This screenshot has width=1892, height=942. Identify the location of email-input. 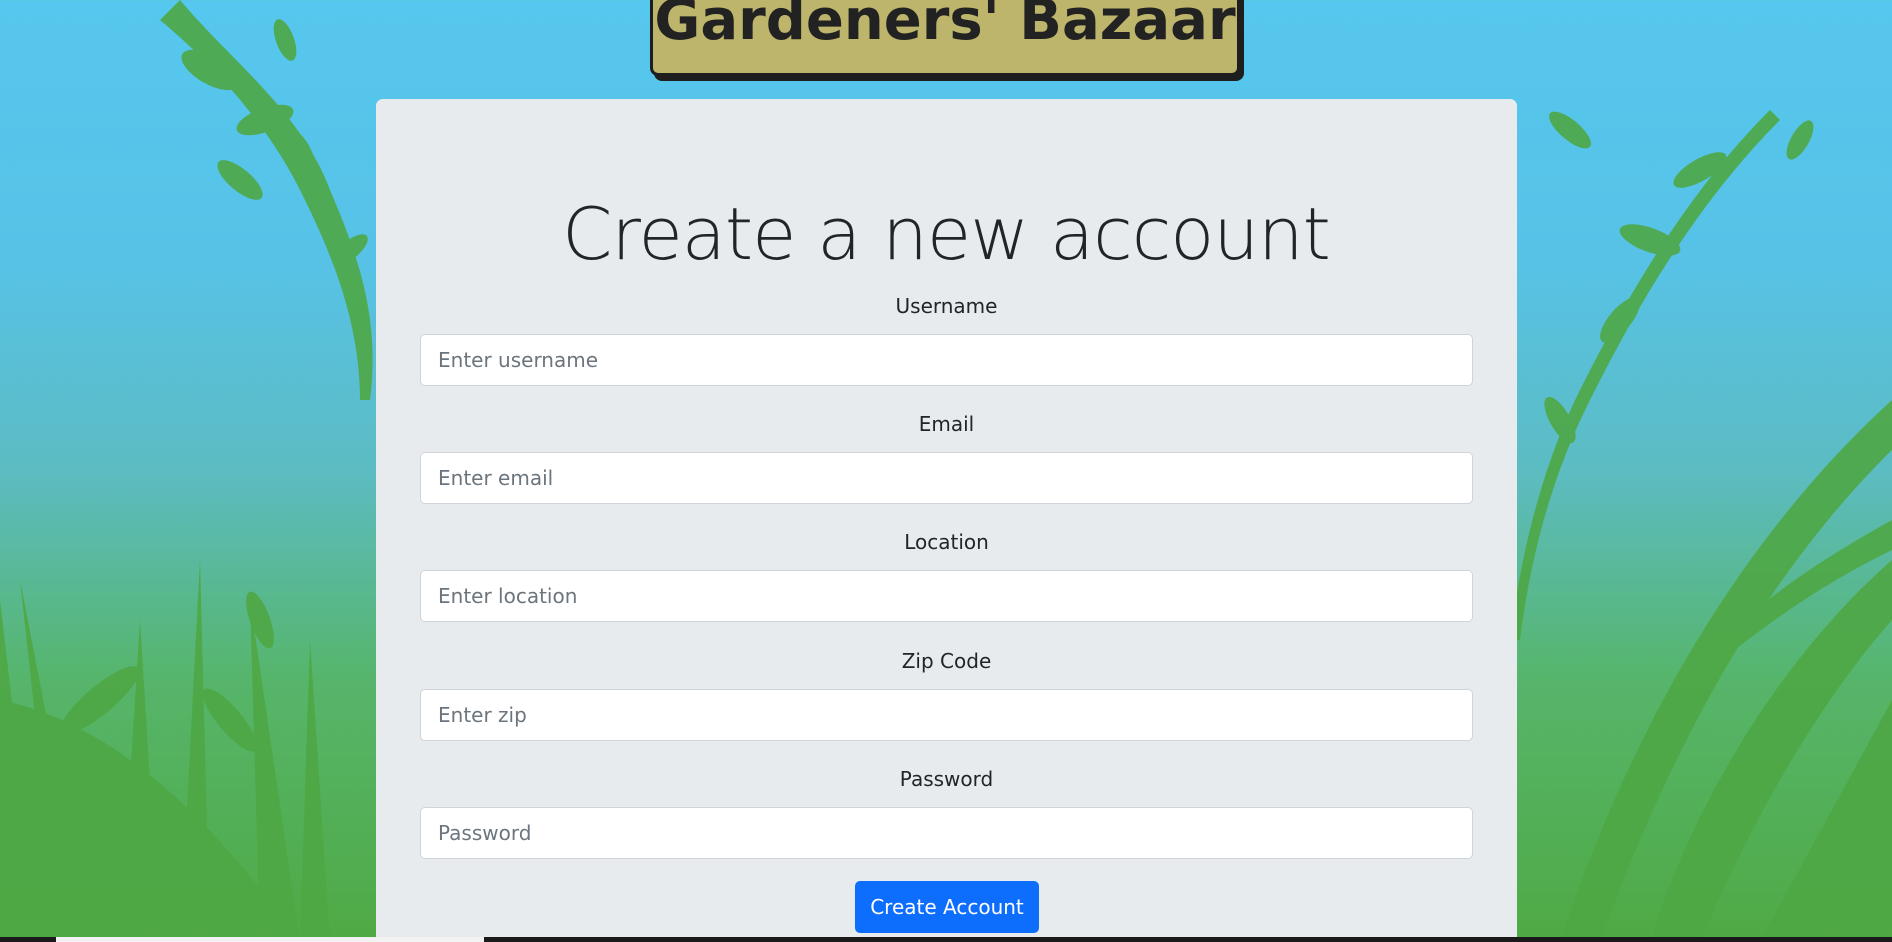
(946, 478).